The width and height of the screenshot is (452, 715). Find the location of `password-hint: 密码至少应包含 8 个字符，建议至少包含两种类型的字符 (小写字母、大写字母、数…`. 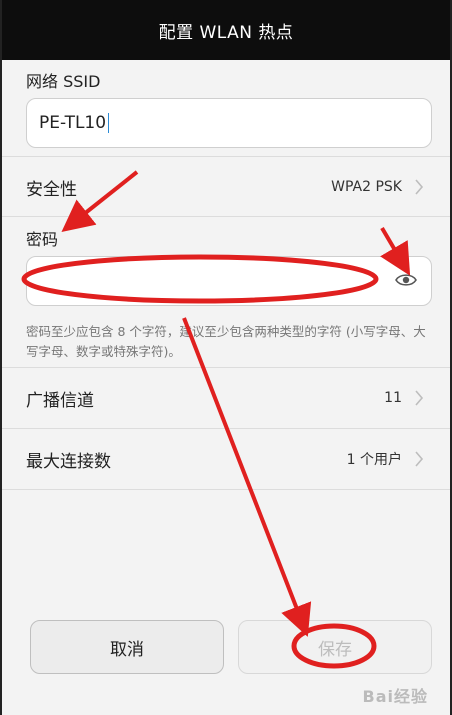

password-hint: 密码至少应包含 8 个字符，建议至少包含两种类型的字符 (小写字母、大写字母、数… is located at coordinates (226, 341).